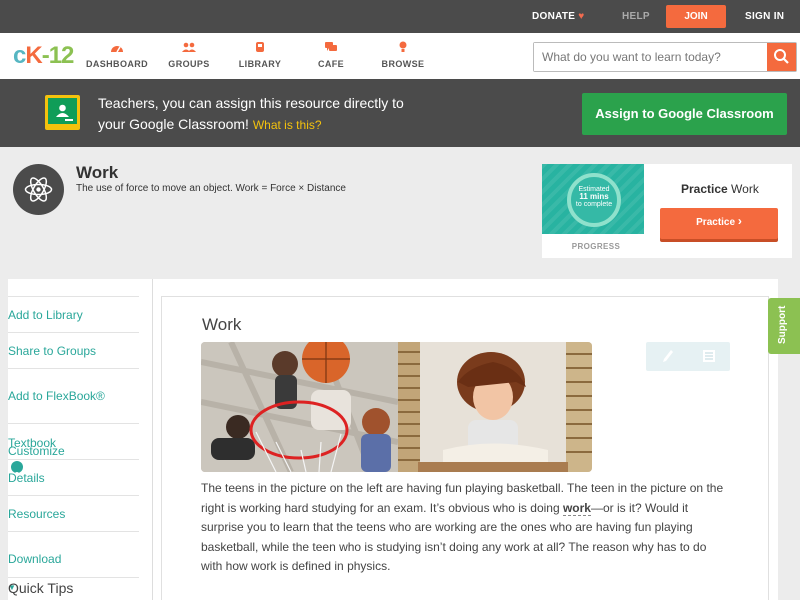 Image resolution: width=800 pixels, height=600 pixels. I want to click on dashboard-icon, so click(117, 49).